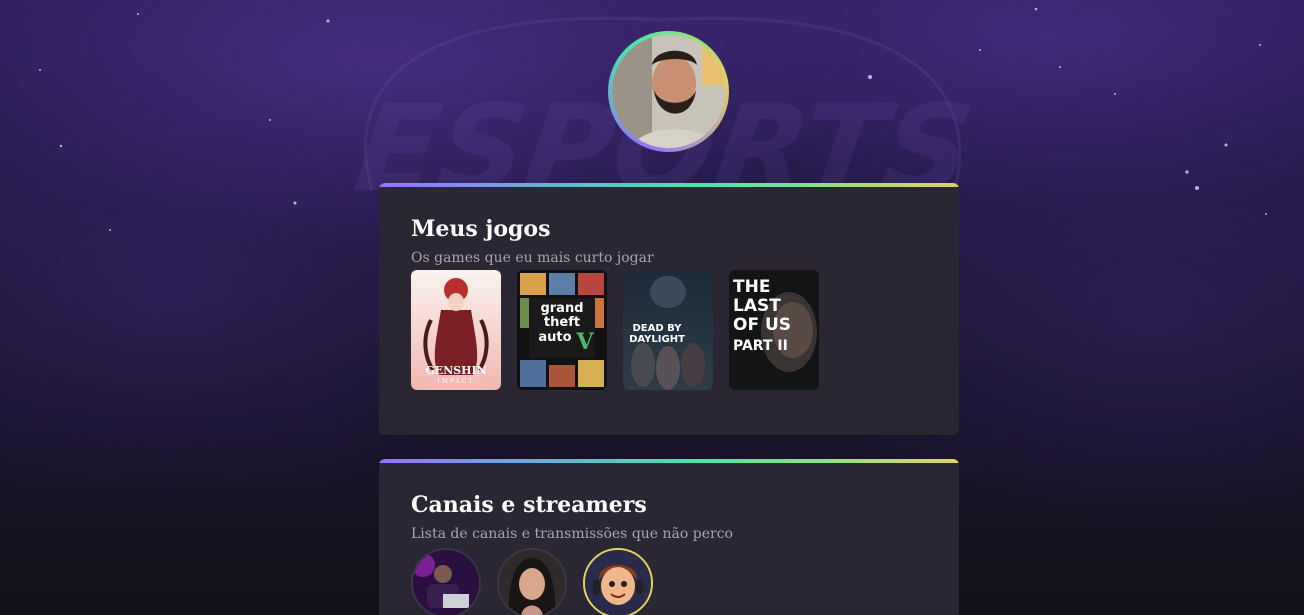 This screenshot has height=615, width=1304. I want to click on svg-text: auto, so click(554, 337).